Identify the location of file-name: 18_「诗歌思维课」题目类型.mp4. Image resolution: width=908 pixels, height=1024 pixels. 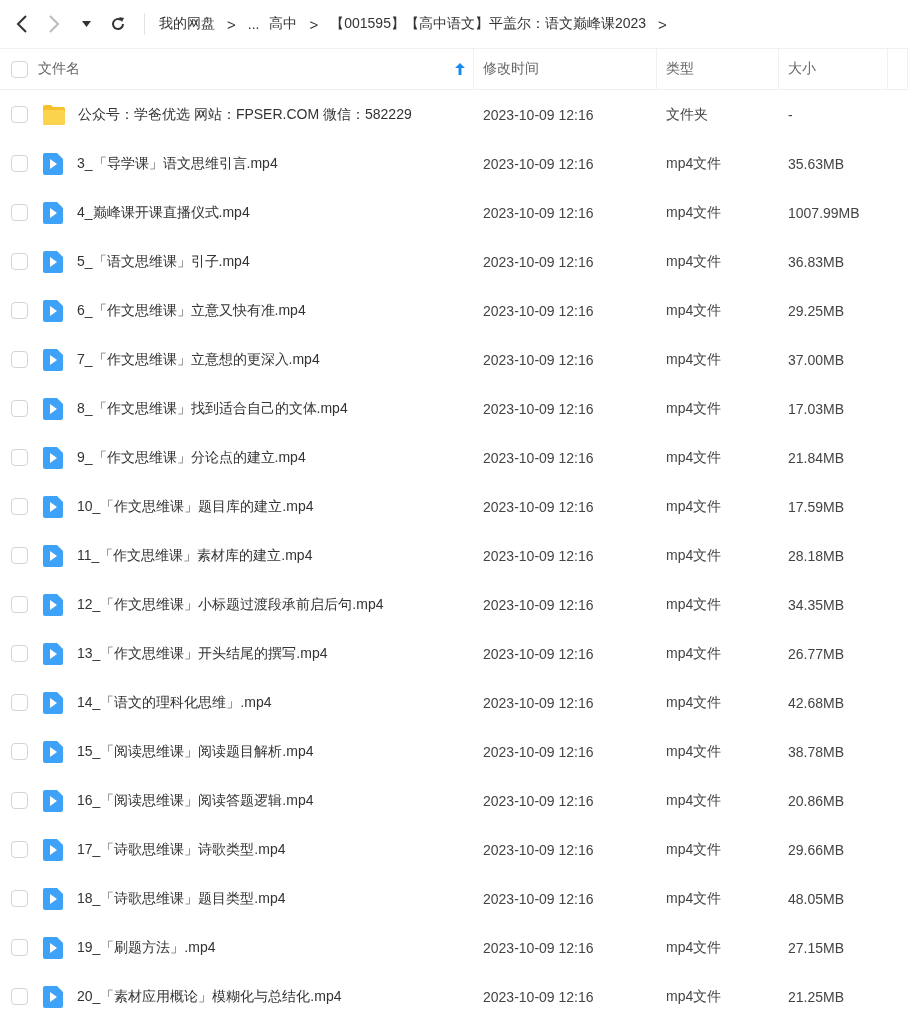
(181, 898).